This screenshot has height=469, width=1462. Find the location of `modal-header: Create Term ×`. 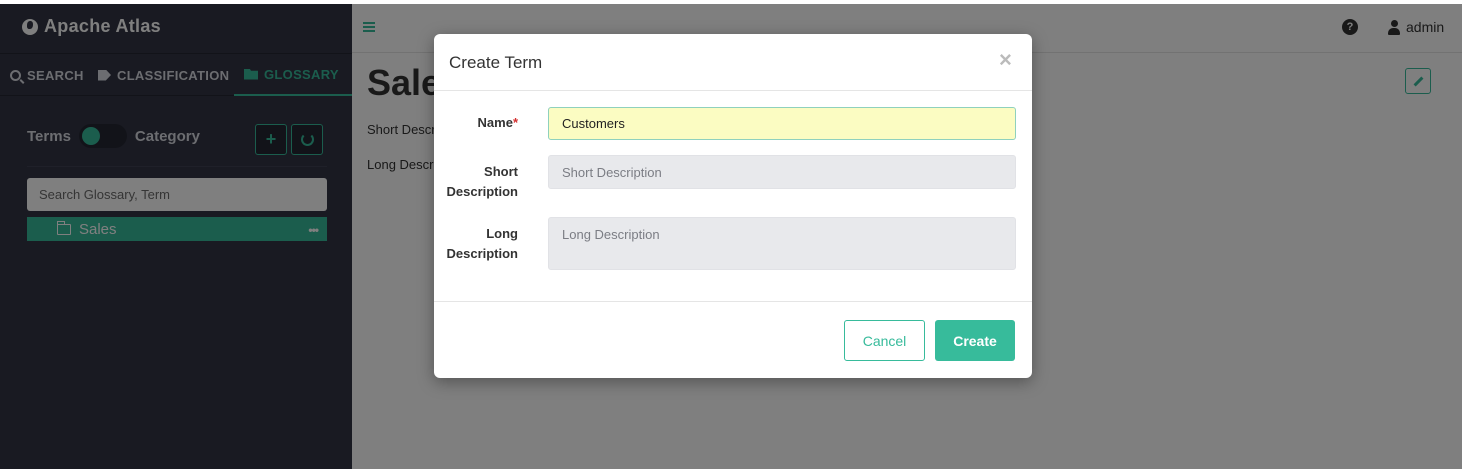

modal-header: Create Term × is located at coordinates (733, 62).